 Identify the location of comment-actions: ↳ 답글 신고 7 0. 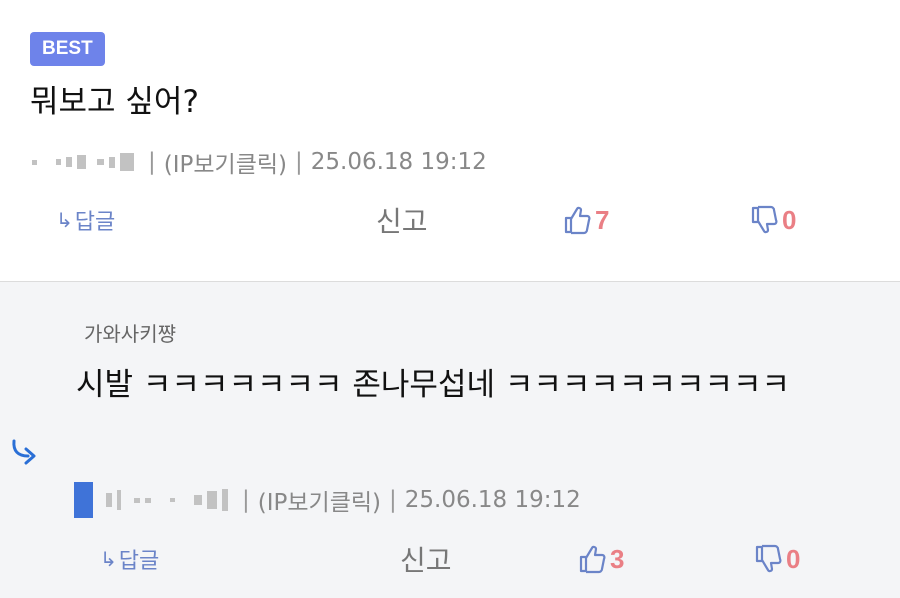
(450, 220).